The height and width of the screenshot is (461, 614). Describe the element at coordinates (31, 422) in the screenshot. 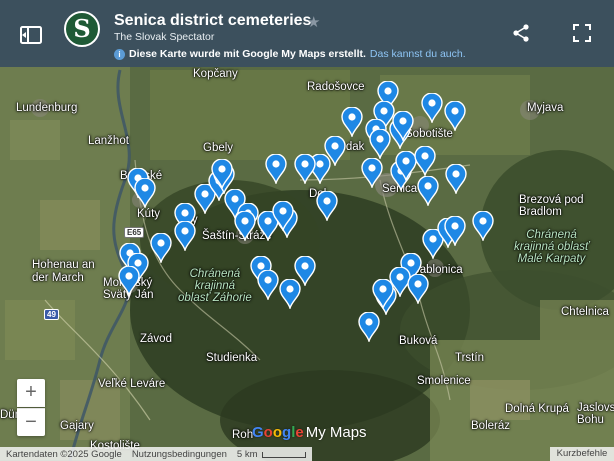

I see `zoom-out-button: −` at that location.